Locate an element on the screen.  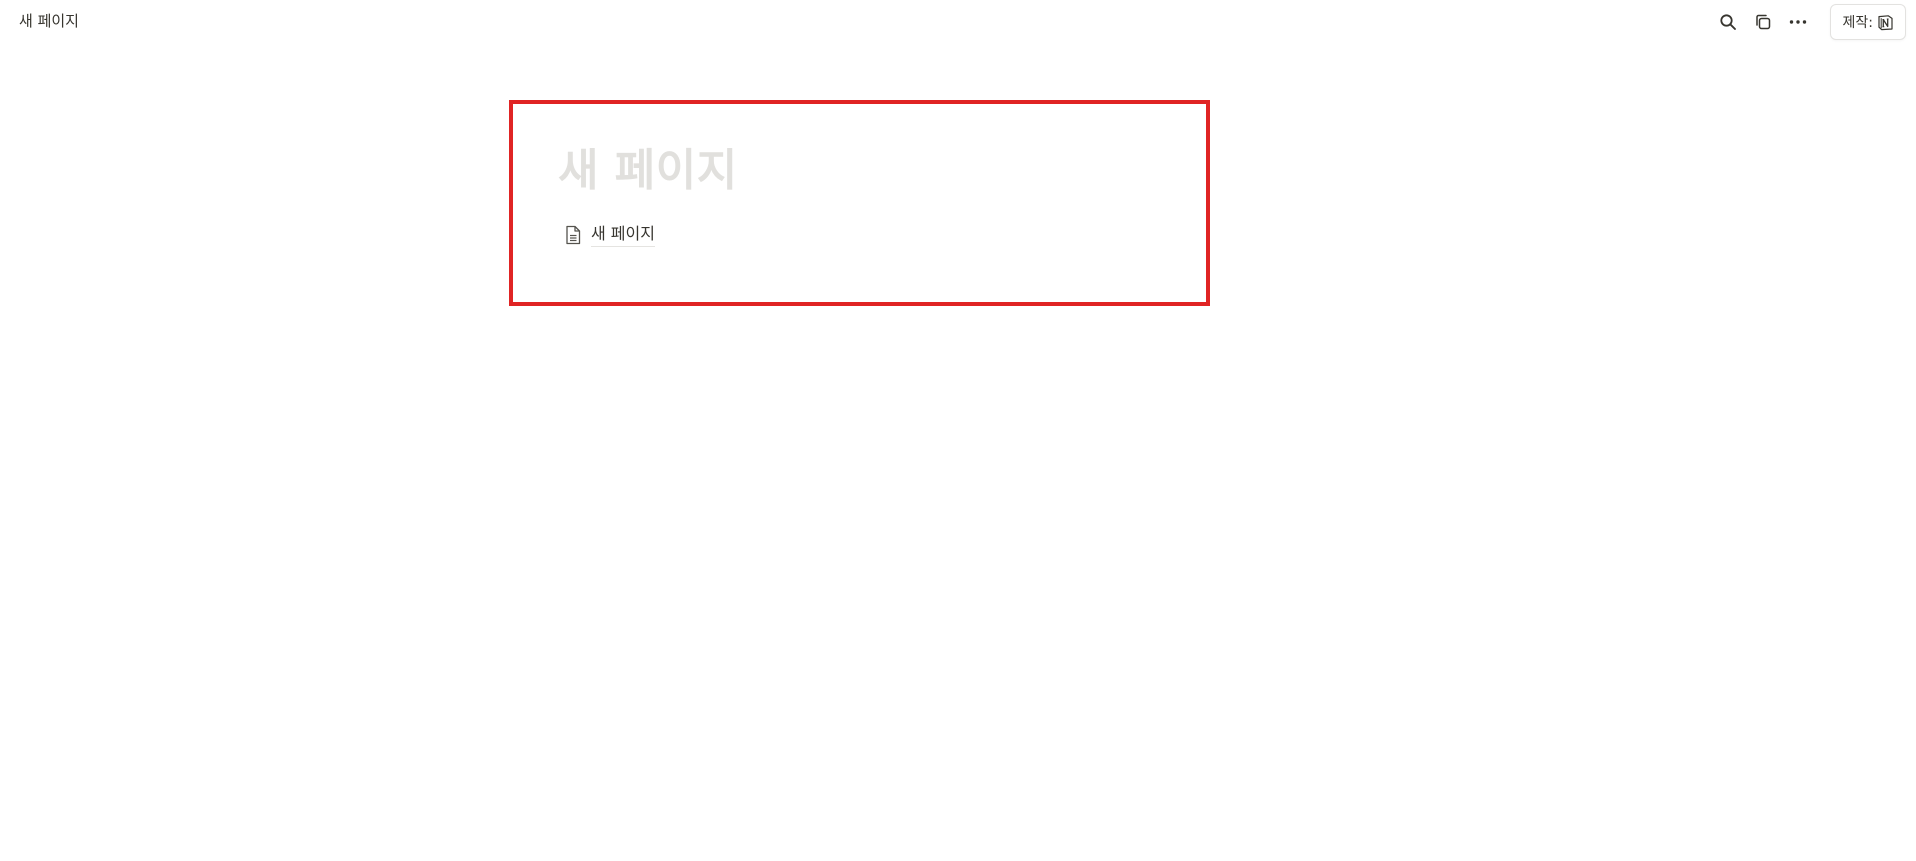
search-icon is located at coordinates (1728, 22).